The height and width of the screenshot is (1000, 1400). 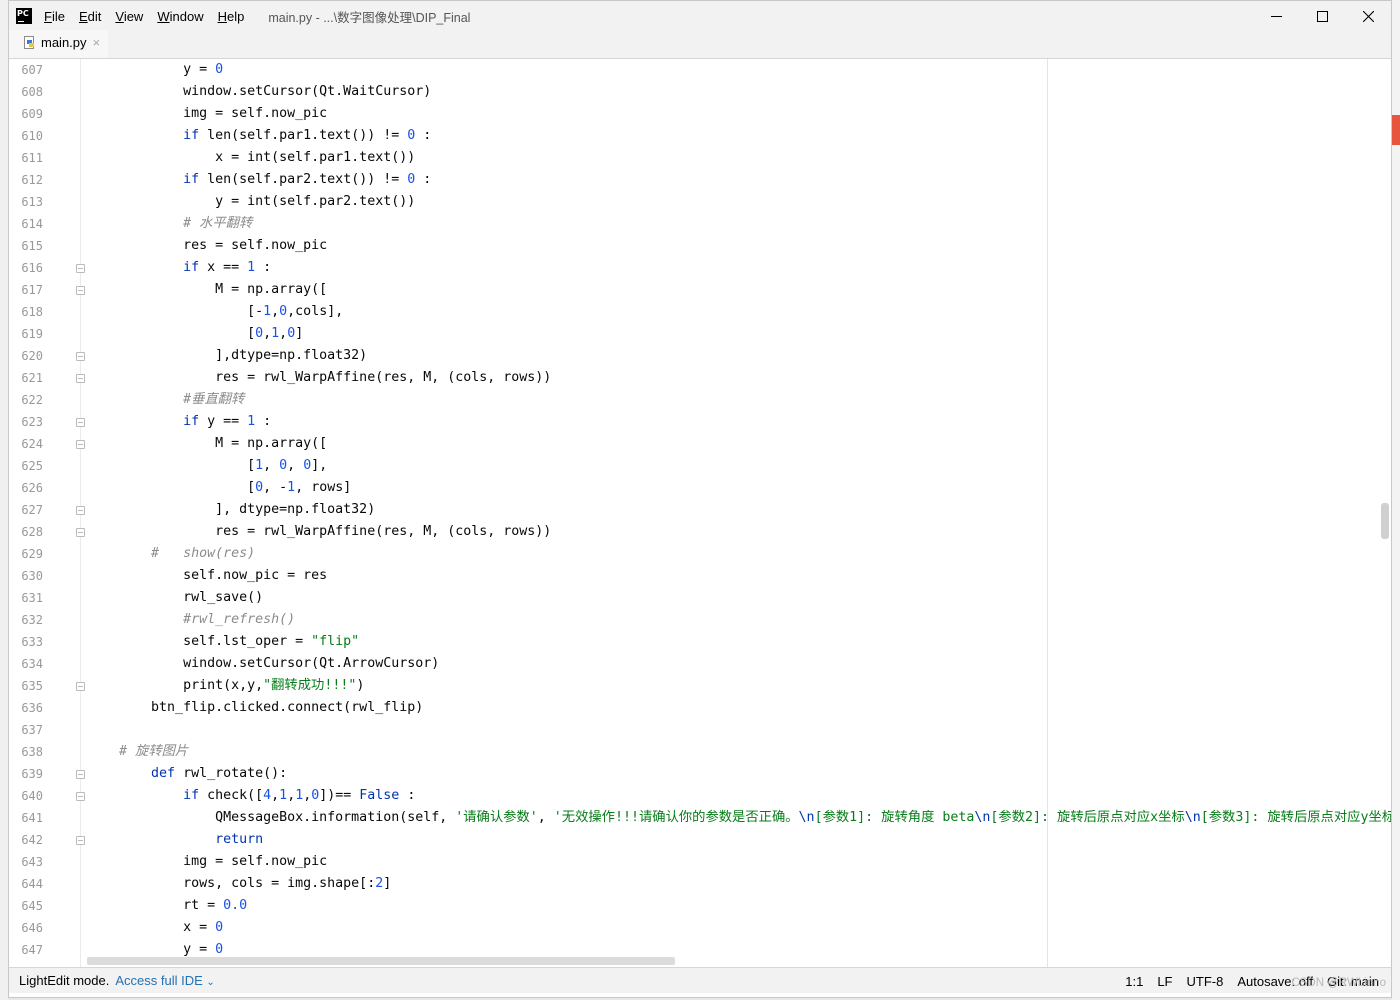 I want to click on line-number: 645, so click(x=32, y=906).